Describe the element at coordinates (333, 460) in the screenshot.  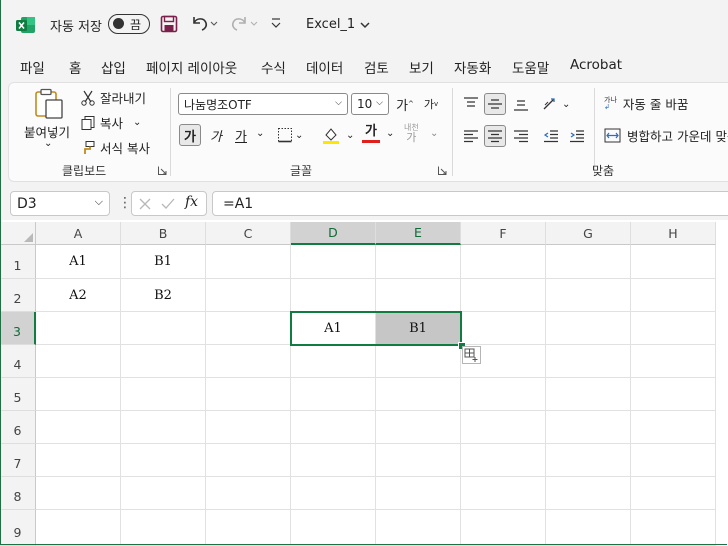
I see `cell-d7` at that location.